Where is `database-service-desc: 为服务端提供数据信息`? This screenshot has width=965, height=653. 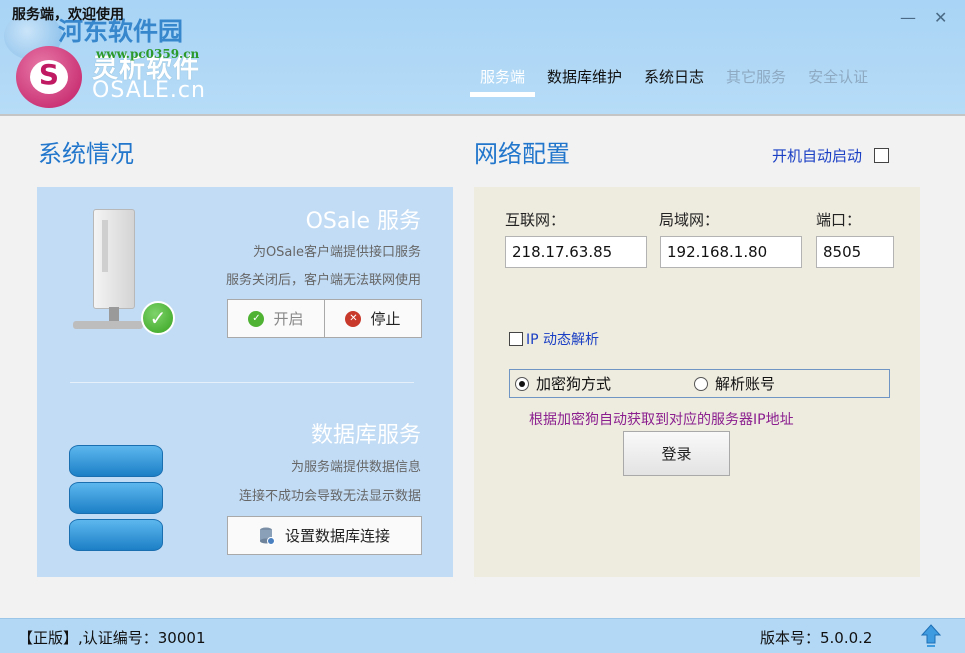
database-service-desc: 为服务端提供数据信息 is located at coordinates (355, 467).